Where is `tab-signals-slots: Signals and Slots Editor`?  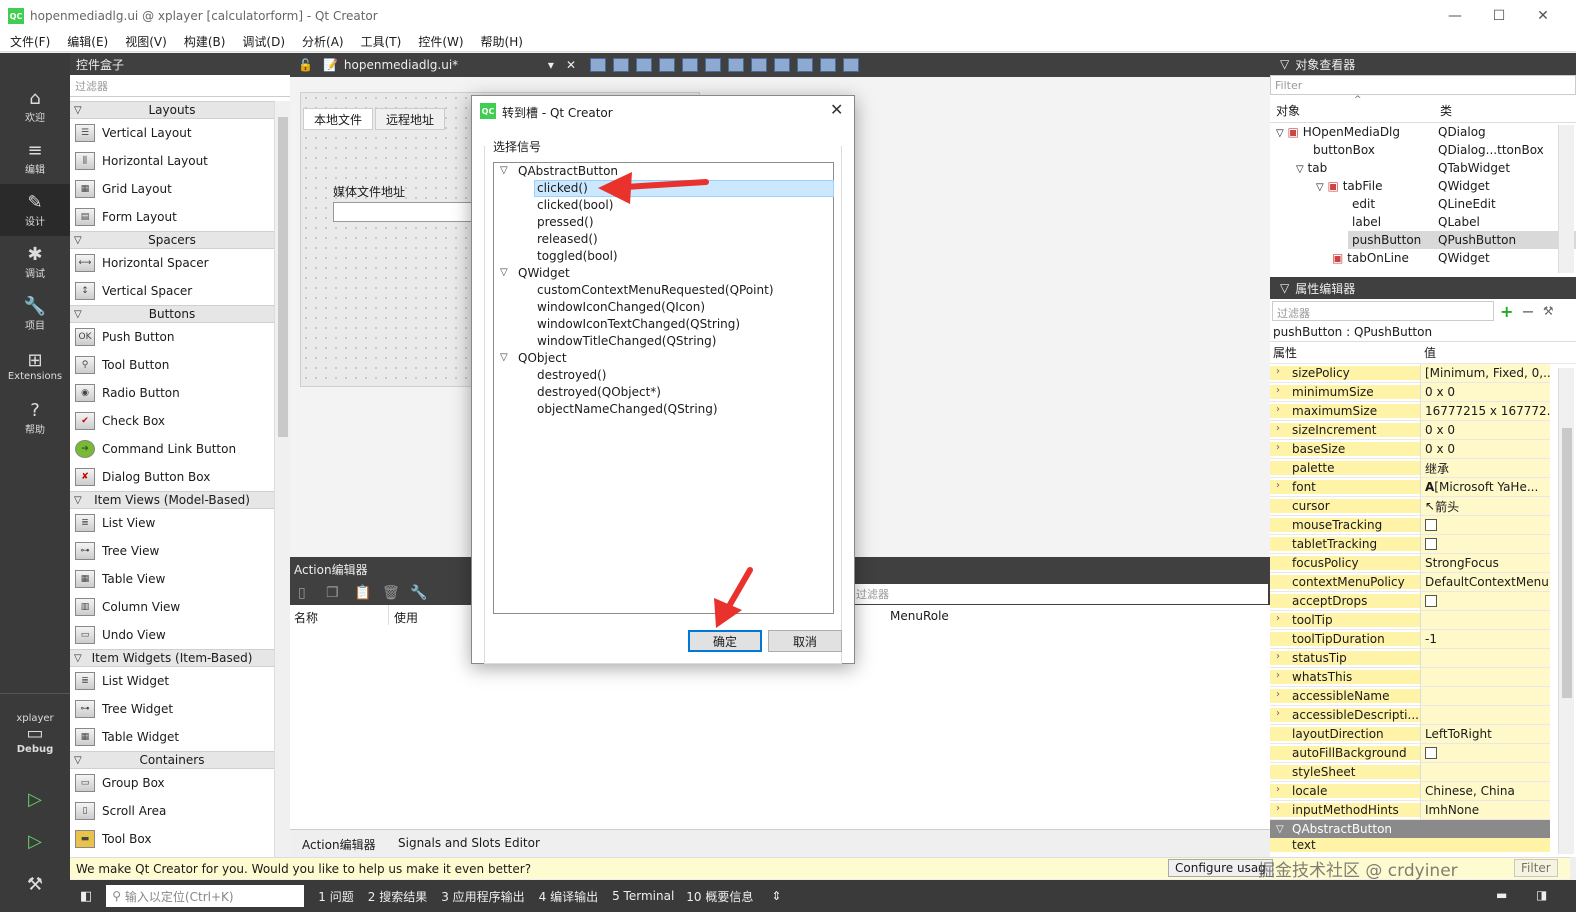 tab-signals-slots: Signals and Slots Editor is located at coordinates (469, 843).